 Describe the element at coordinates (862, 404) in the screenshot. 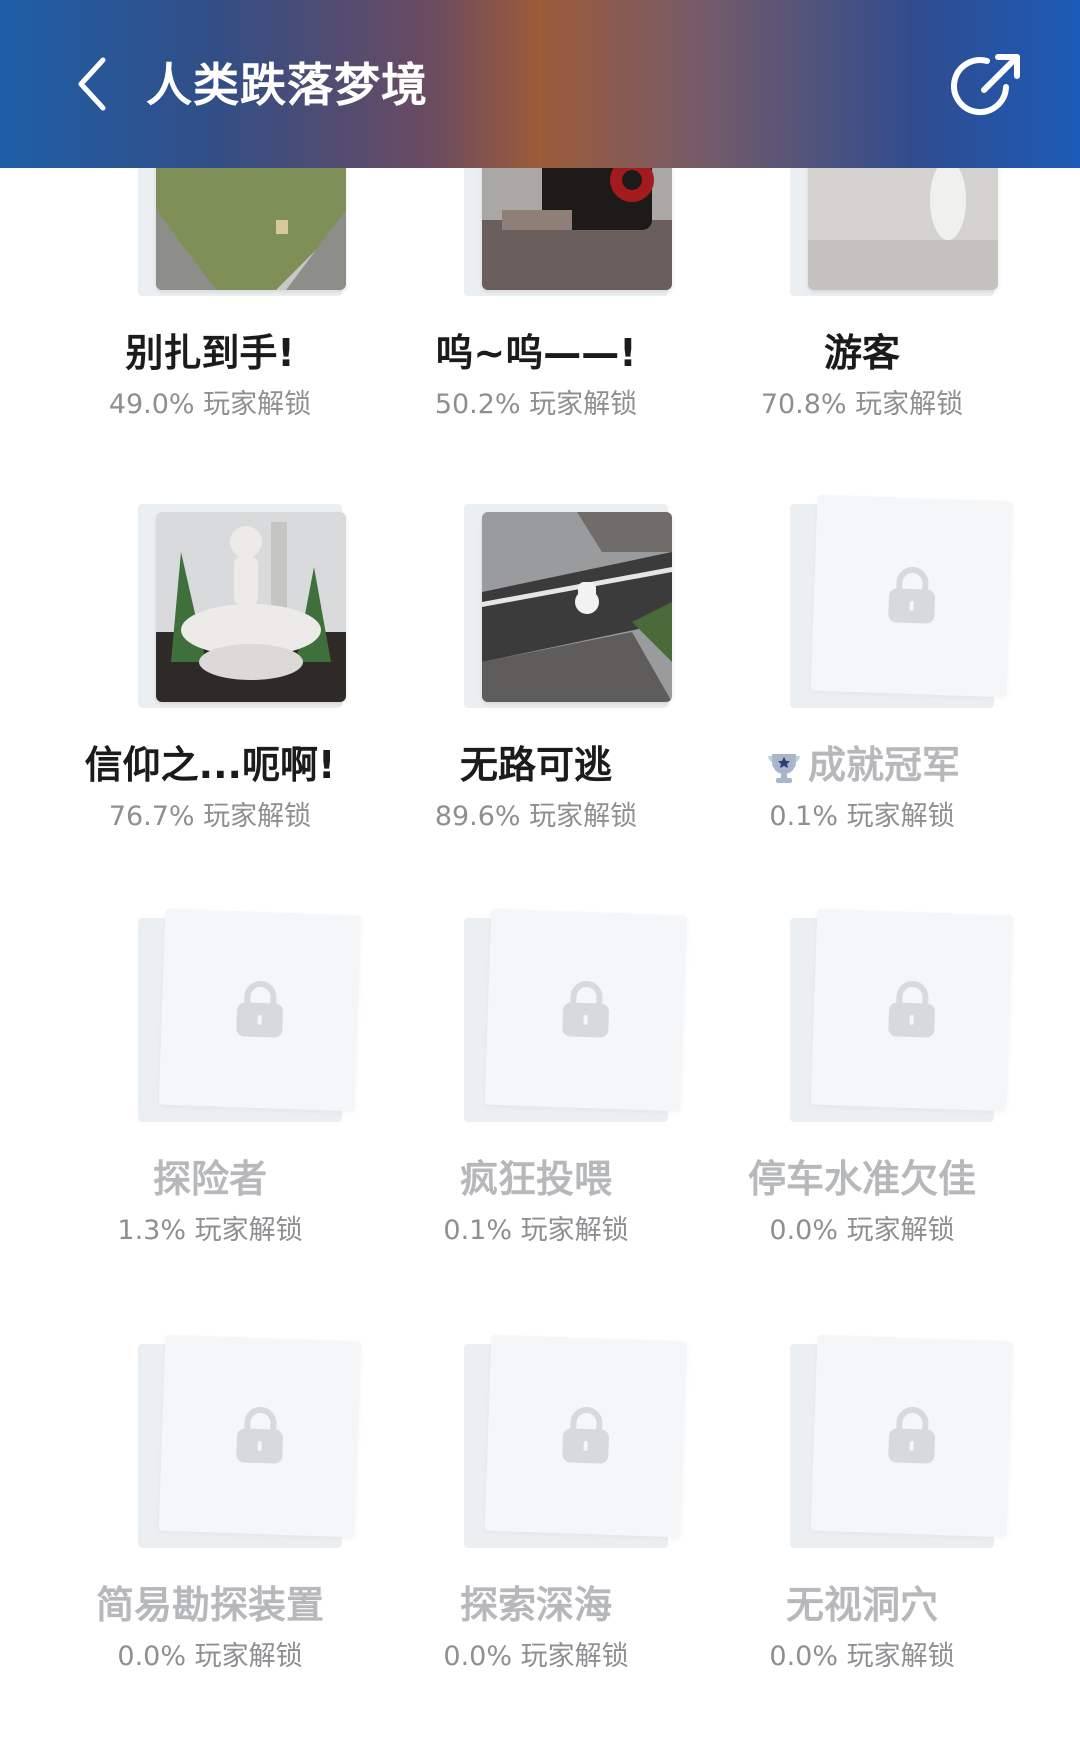

I see `achievement-unlock-percent: 70.8% 玩家解锁` at that location.